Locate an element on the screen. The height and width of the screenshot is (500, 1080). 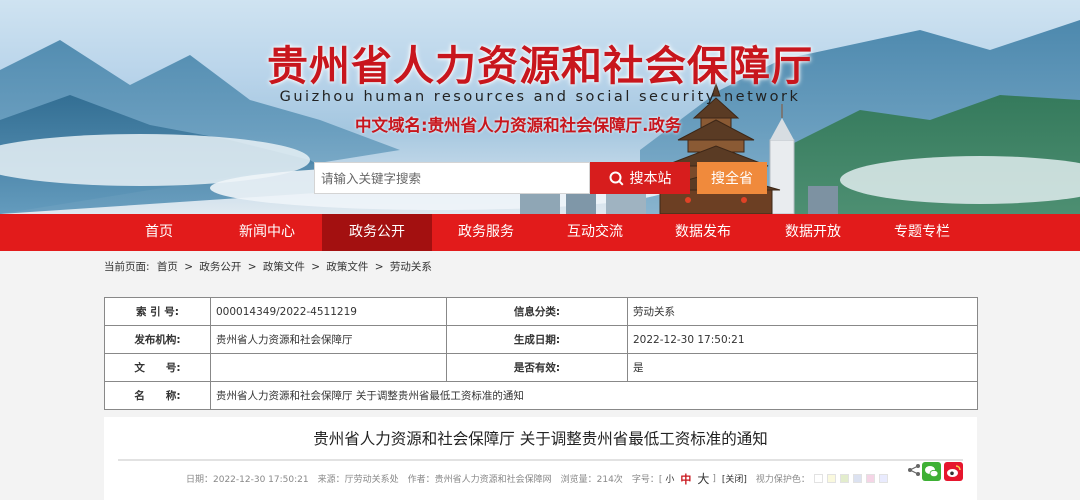
font-size-label: 字号：[ is located at coordinates (647, 480).